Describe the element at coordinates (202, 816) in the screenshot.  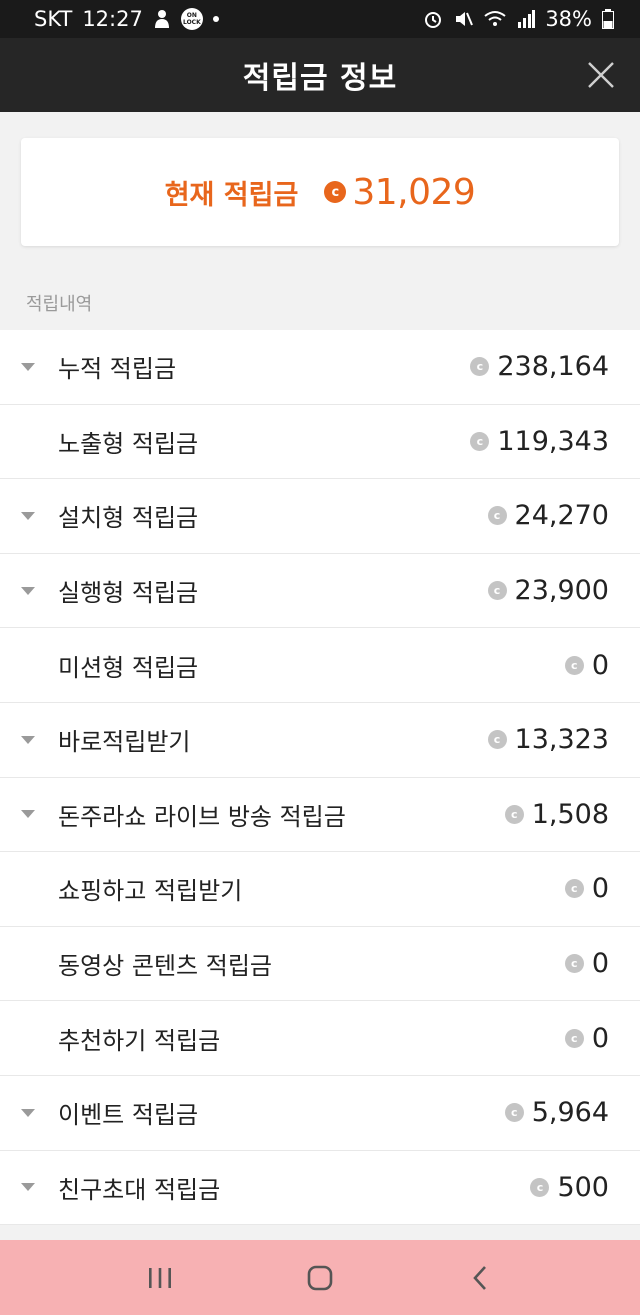
I see `history-row-label: 돈주라쇼 라이브 방송 적립금` at that location.